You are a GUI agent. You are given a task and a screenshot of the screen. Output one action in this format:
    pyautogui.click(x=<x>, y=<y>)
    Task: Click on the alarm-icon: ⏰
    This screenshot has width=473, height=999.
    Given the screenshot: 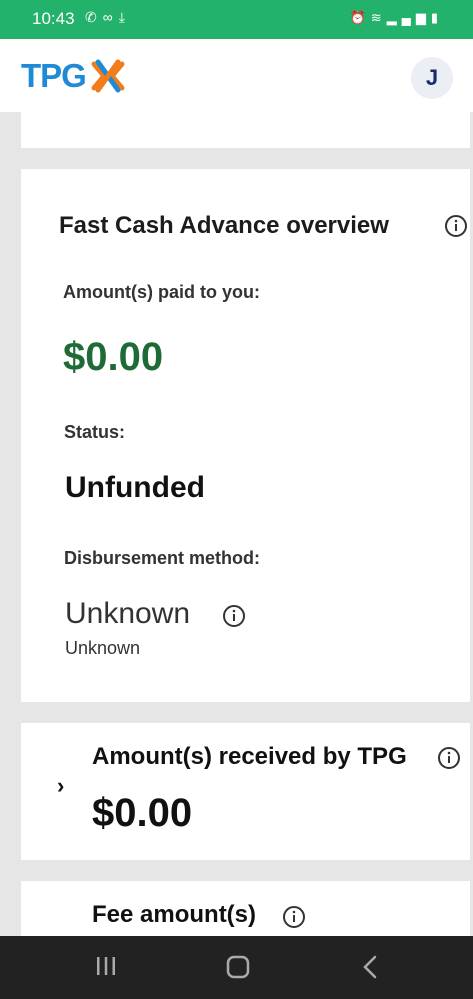 What is the action you would take?
    pyautogui.click(x=360, y=17)
    